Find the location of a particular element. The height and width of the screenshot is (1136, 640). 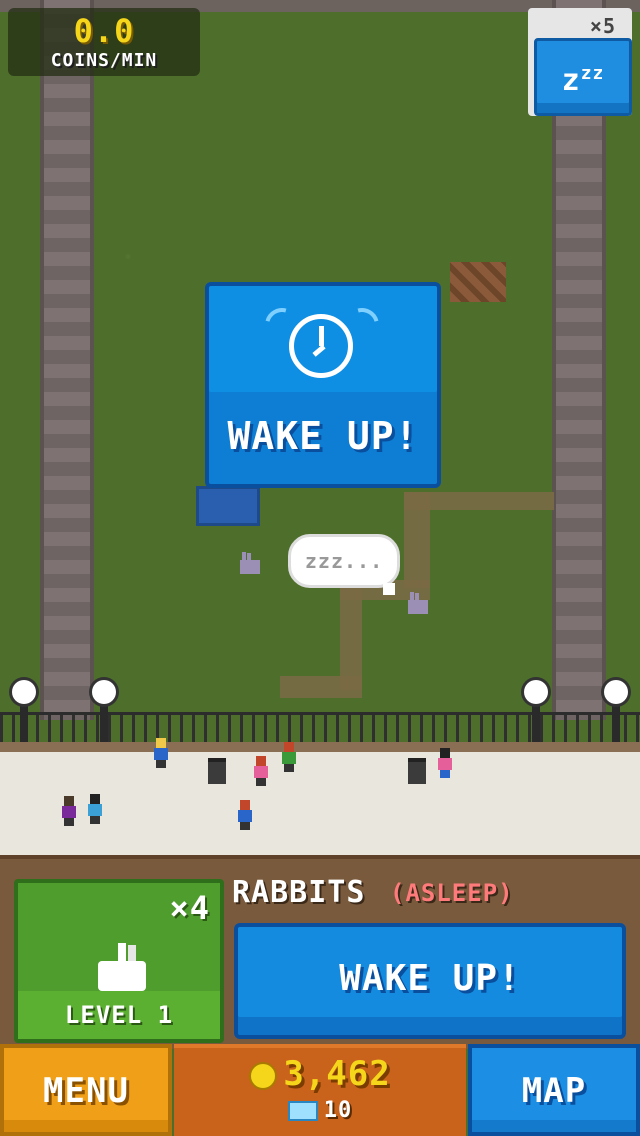

coins-per-minute-panel: 0.0 COINS/MIN is located at coordinates (104, 42).